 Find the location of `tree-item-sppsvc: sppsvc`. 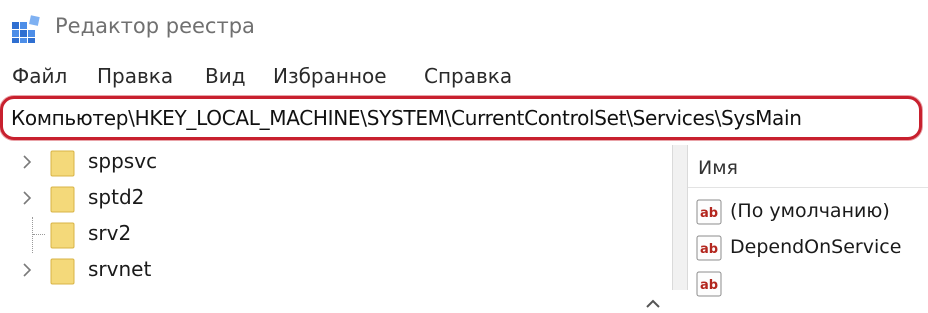

tree-item-sppsvc: sppsvc is located at coordinates (320, 163).